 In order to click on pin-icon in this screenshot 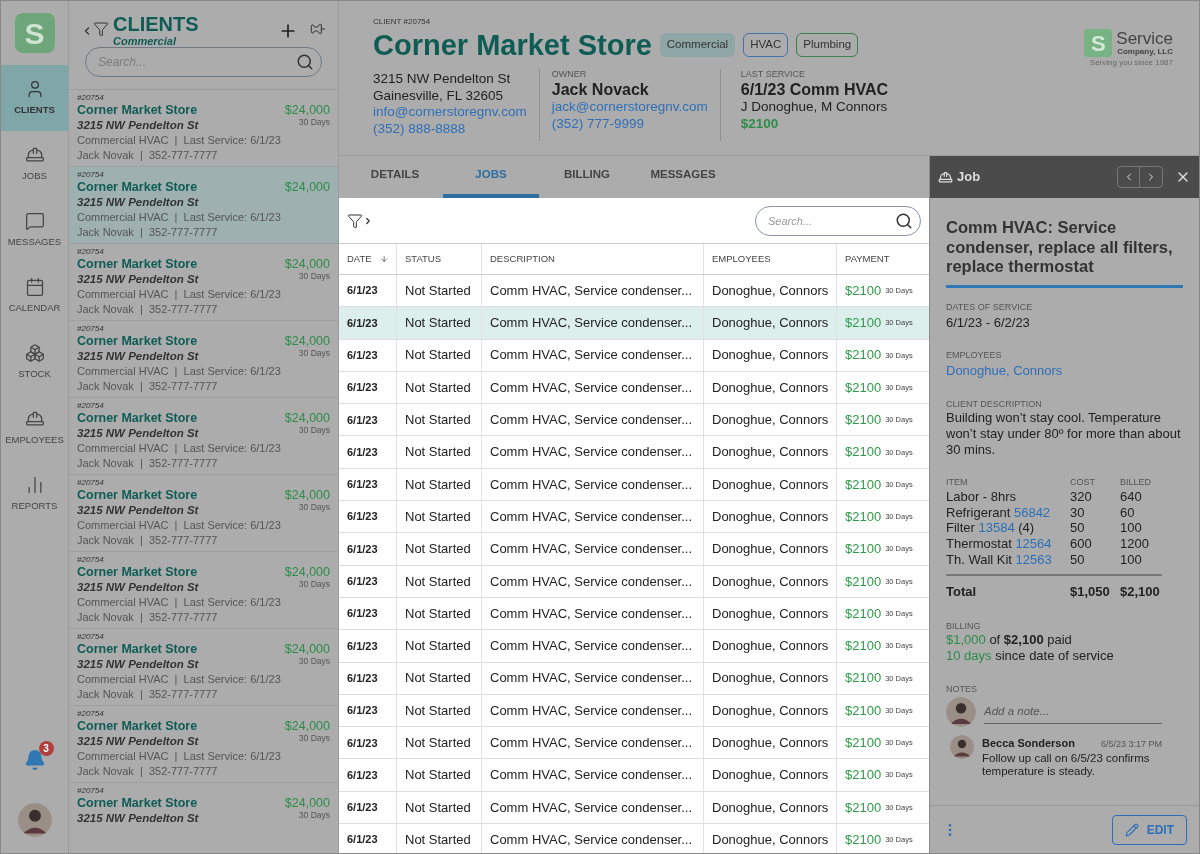, I will do `click(318, 29)`.